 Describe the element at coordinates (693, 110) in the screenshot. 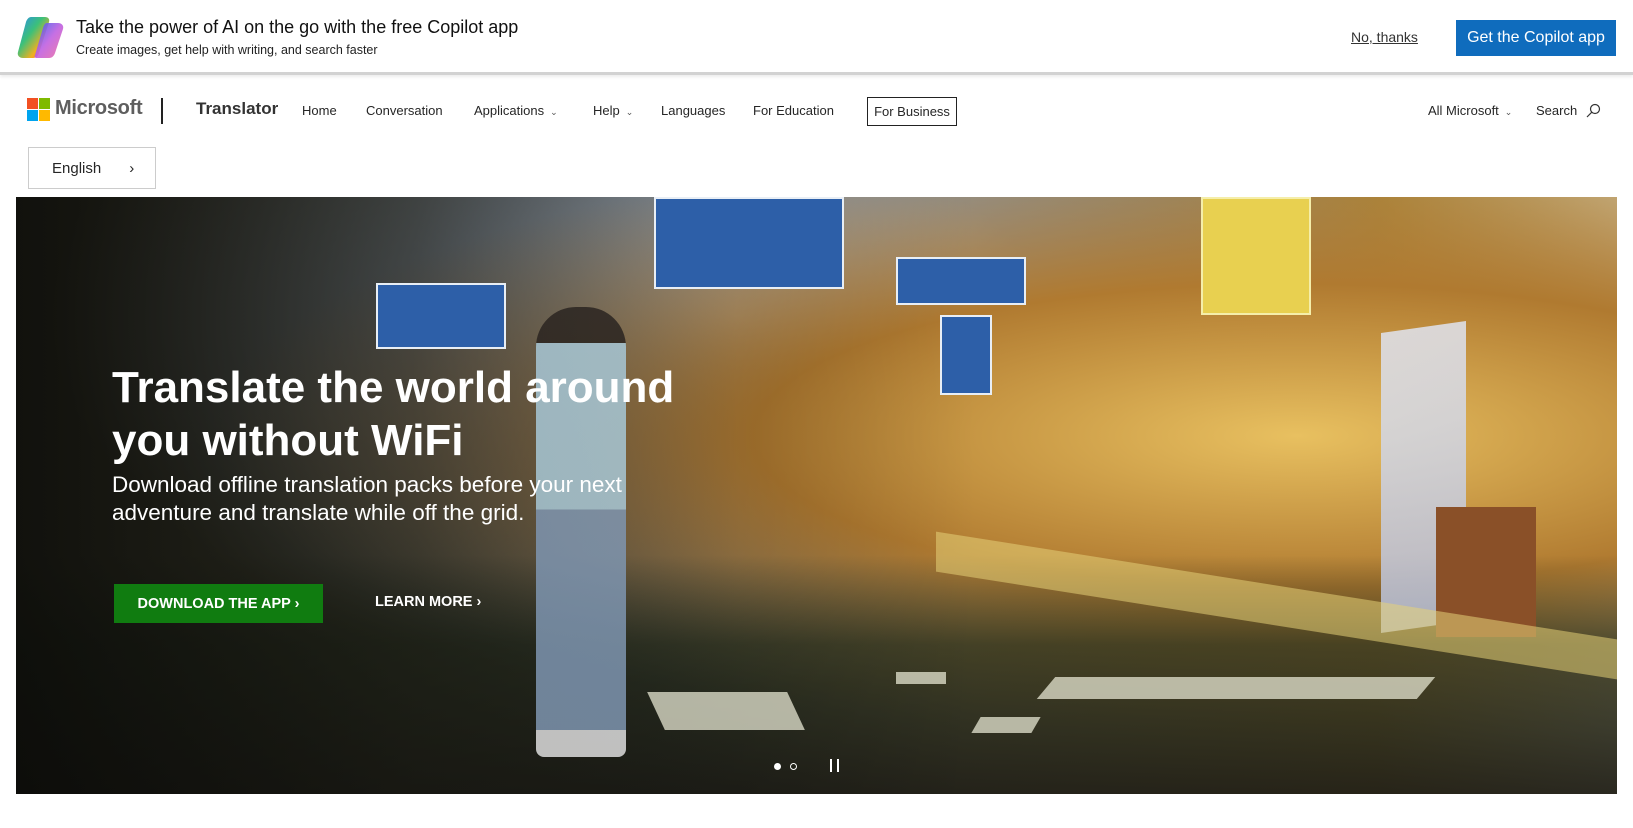

I see `nav-languages: Languages` at that location.